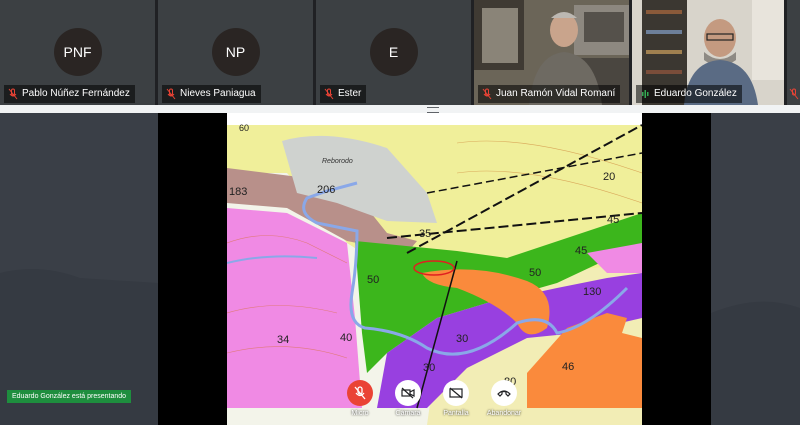 This screenshot has height=425, width=800. I want to click on participant-name-bar: Eduardo González, so click(689, 94).